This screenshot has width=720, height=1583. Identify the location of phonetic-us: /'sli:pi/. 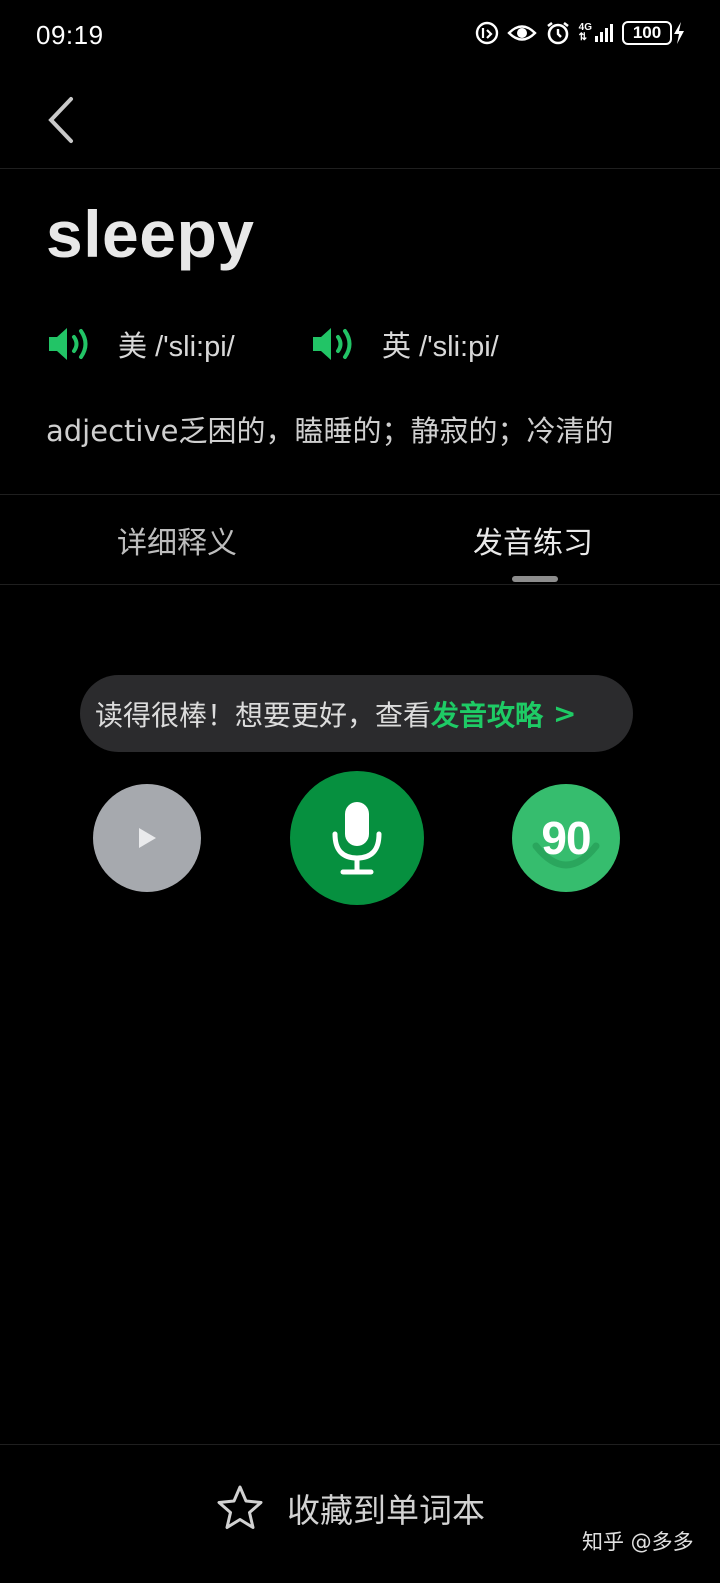
(195, 347).